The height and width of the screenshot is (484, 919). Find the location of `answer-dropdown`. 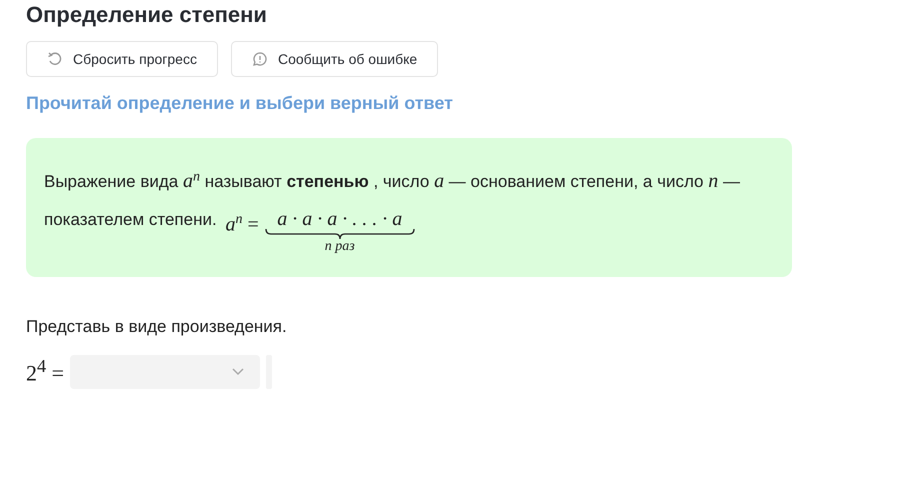

answer-dropdown is located at coordinates (165, 371).